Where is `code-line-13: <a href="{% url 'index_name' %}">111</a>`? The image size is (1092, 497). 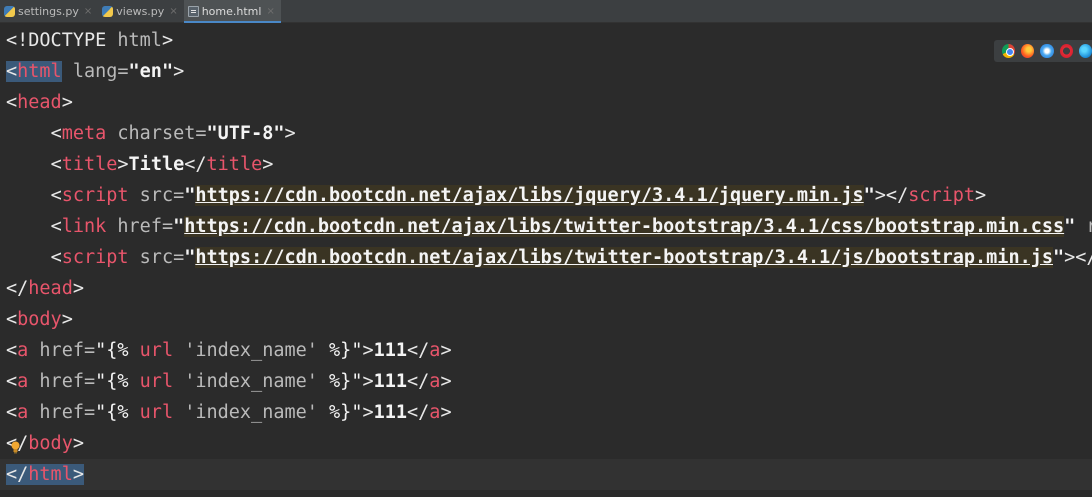
code-line-13: <a href="{% url 'index_name' %}">111</a> is located at coordinates (546, 412).